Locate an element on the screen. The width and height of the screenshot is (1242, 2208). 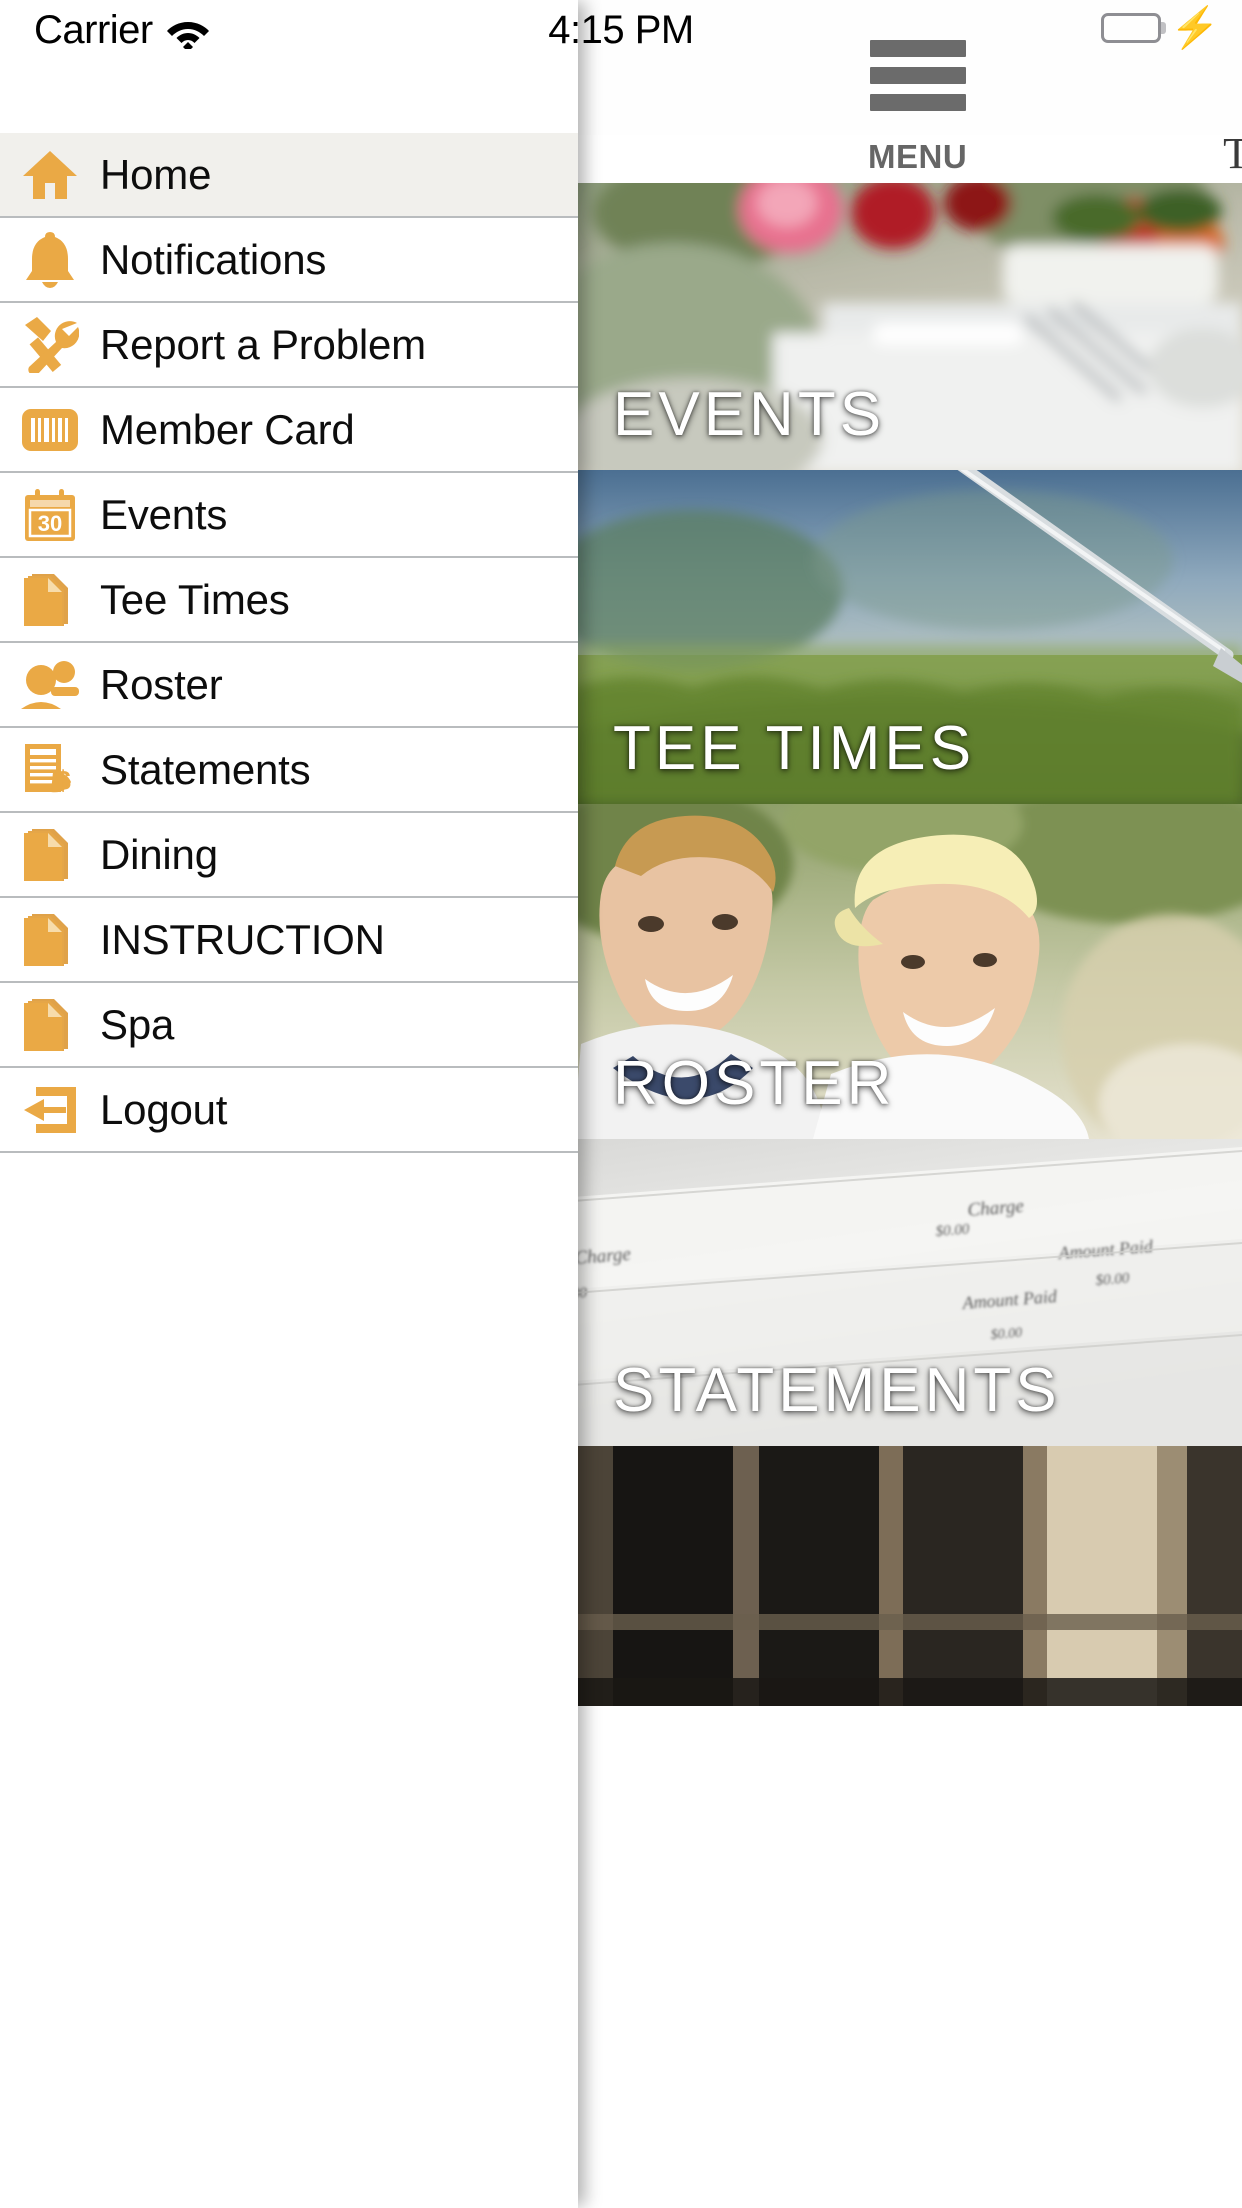
sidebar-item-label: Tee Times is located at coordinates (195, 599).